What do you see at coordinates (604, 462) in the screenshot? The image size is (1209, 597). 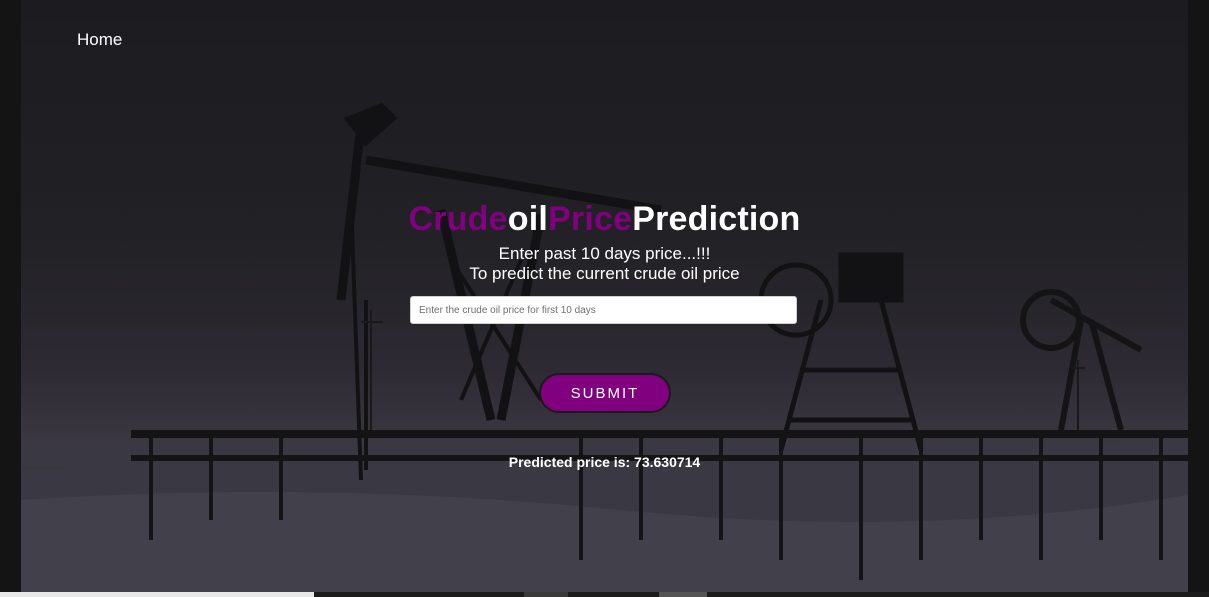 I see `prediction-result: Predicted price is: 73.630714` at bounding box center [604, 462].